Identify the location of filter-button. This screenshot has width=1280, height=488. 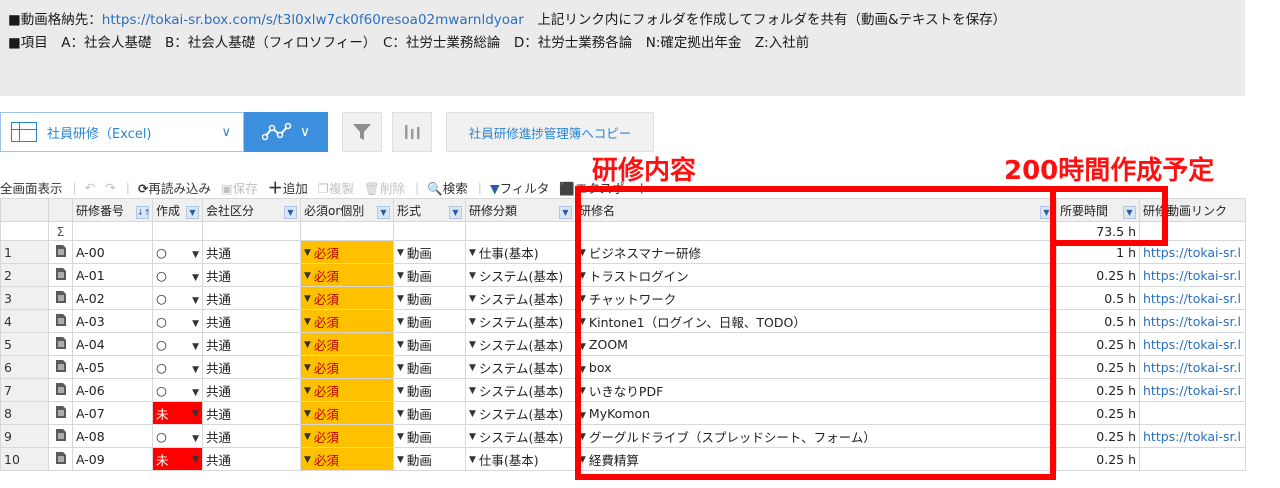
(362, 132).